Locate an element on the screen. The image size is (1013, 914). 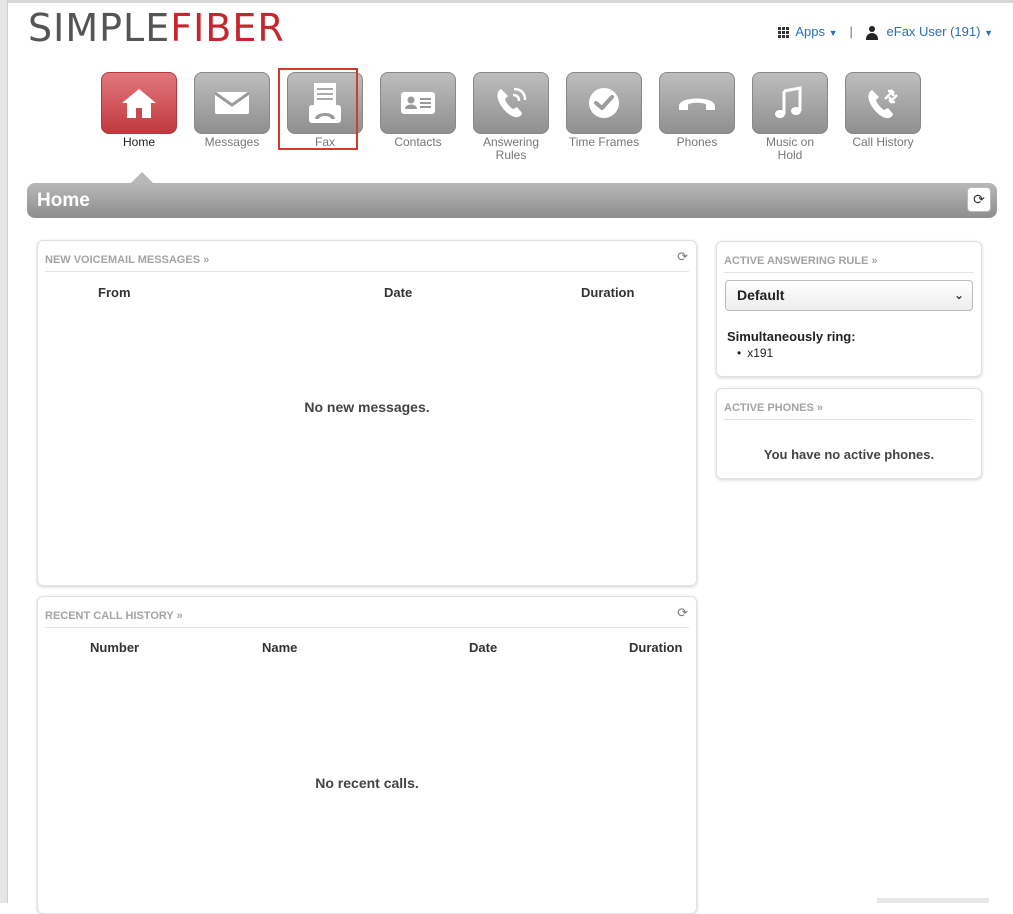
voicemail-col-date: Date is located at coordinates (398, 292).